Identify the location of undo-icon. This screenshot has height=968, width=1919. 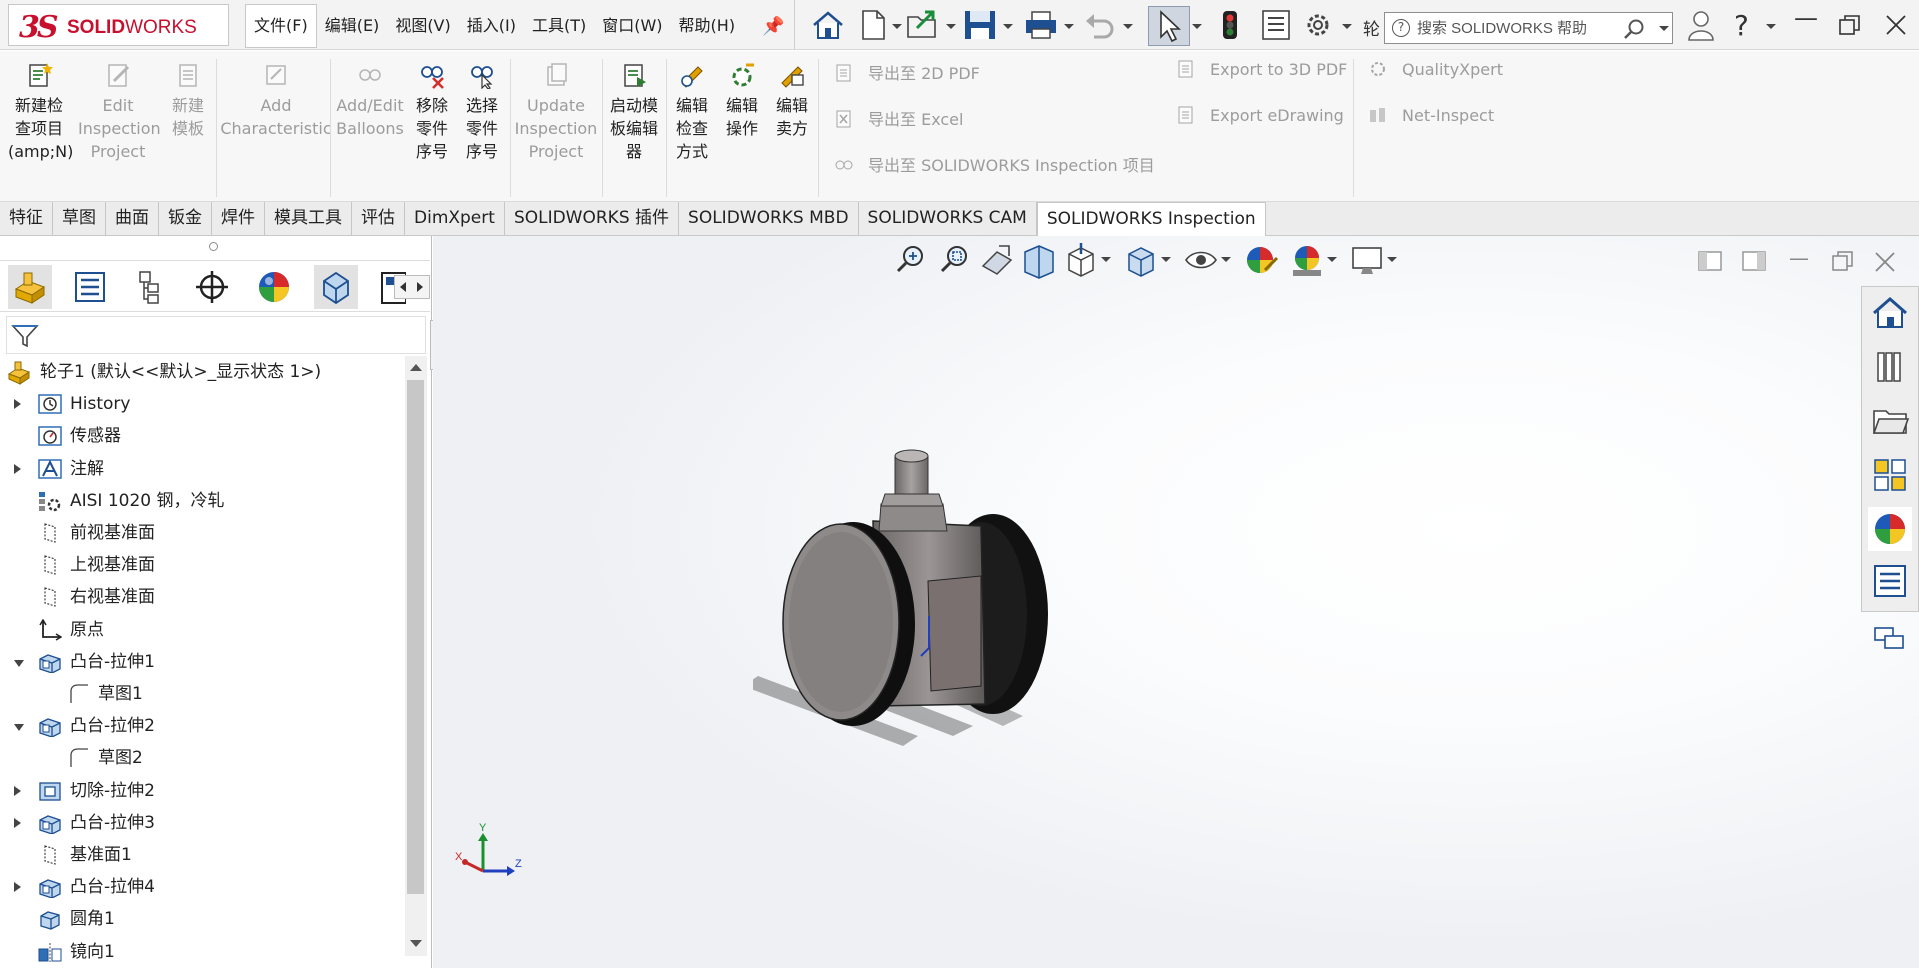
(1100, 25).